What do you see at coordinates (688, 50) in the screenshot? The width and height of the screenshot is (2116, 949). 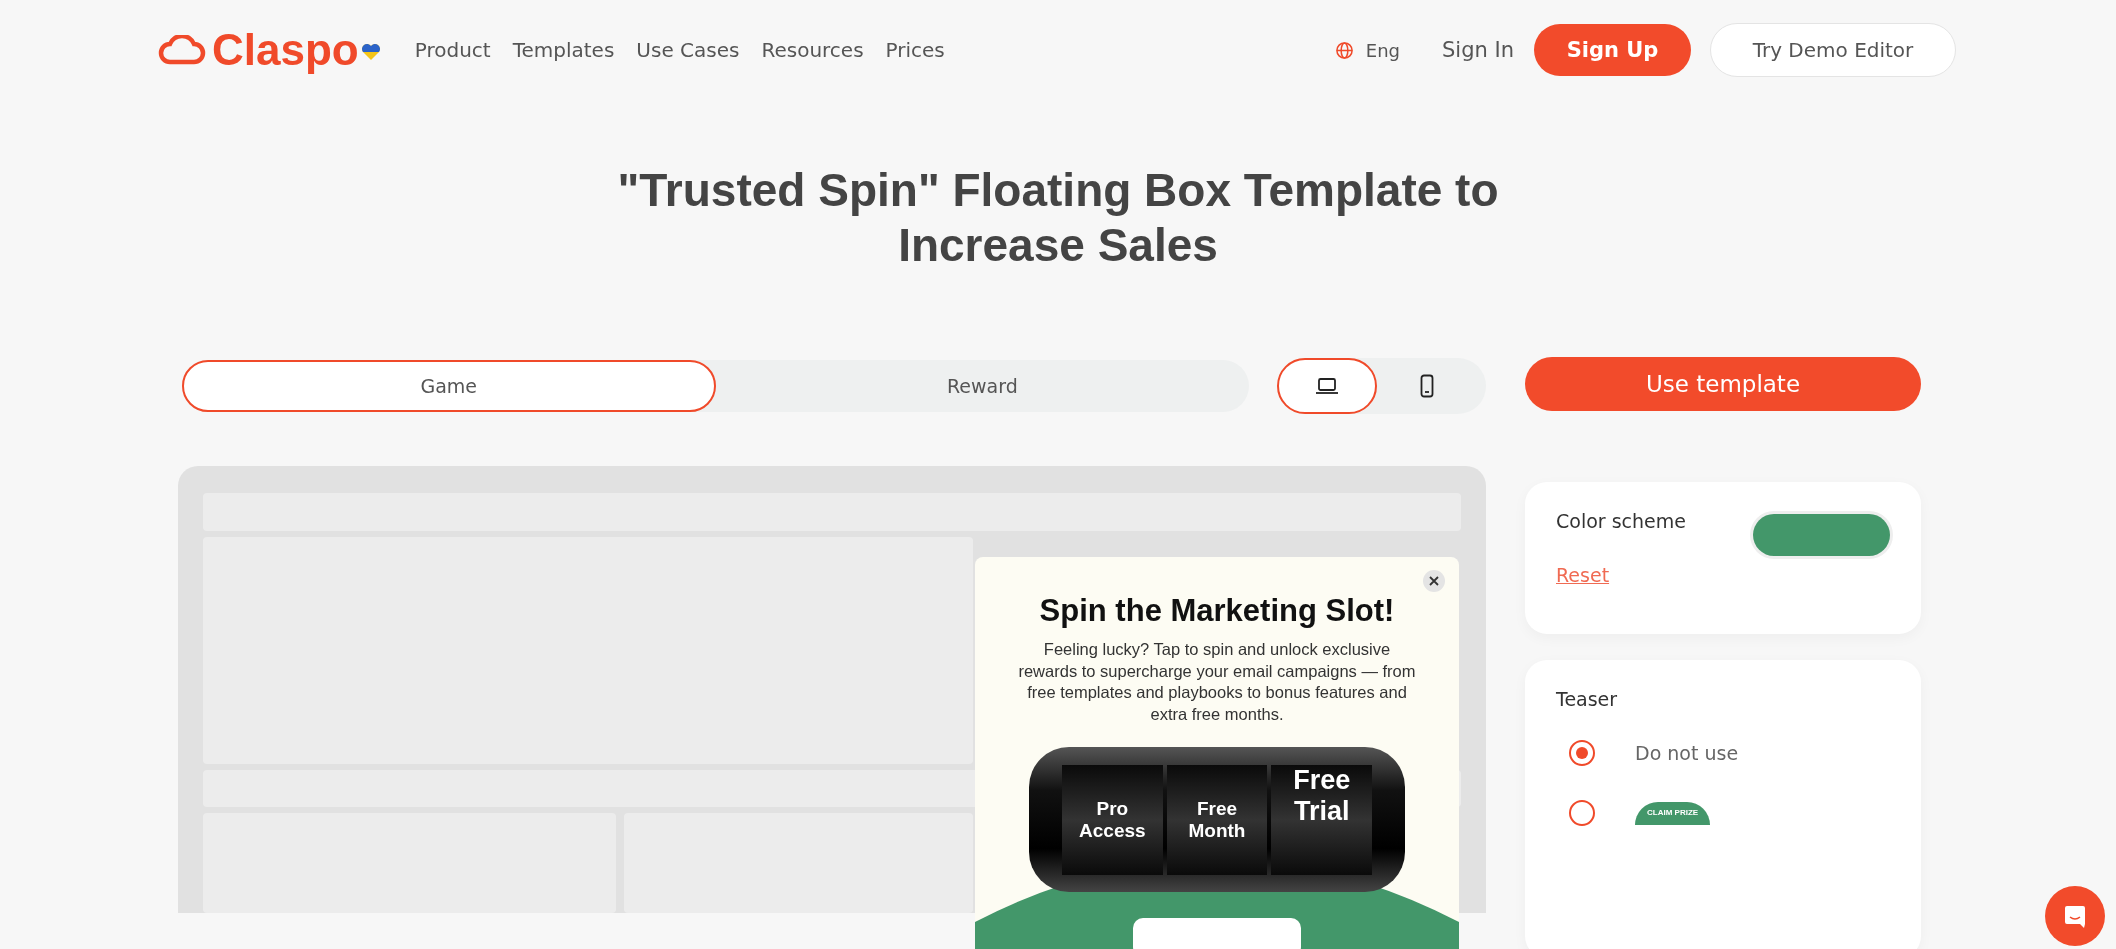 I see `nav-link: Use Cases` at bounding box center [688, 50].